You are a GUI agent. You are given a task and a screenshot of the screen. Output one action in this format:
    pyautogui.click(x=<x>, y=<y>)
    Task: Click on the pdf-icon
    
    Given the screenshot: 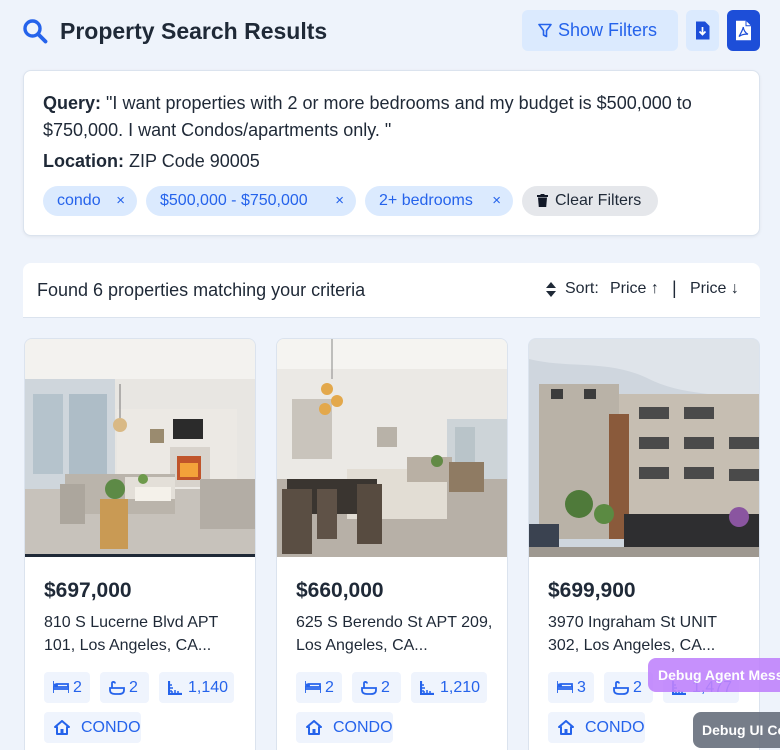 What is the action you would take?
    pyautogui.click(x=743, y=30)
    